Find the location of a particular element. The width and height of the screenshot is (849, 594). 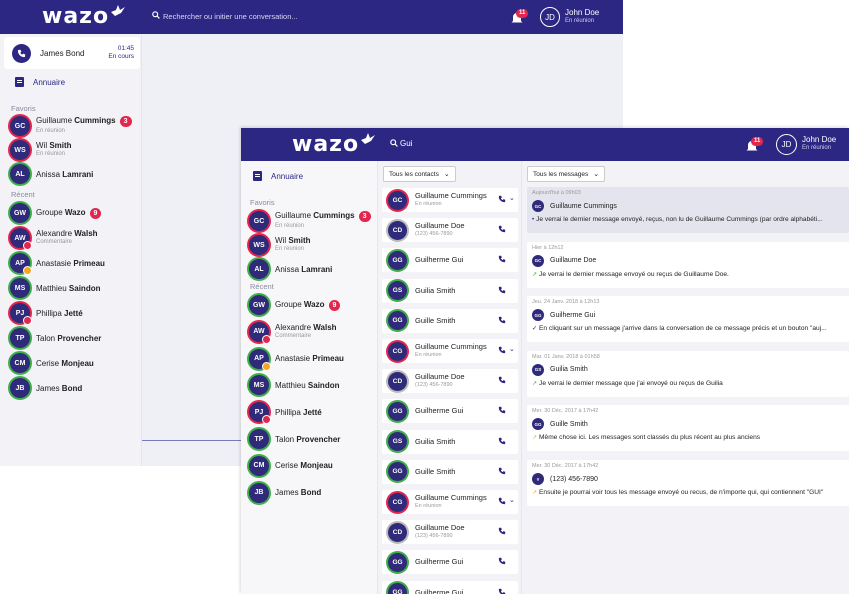

contact-info: Talon Provencher is located at coordinates (307, 439).